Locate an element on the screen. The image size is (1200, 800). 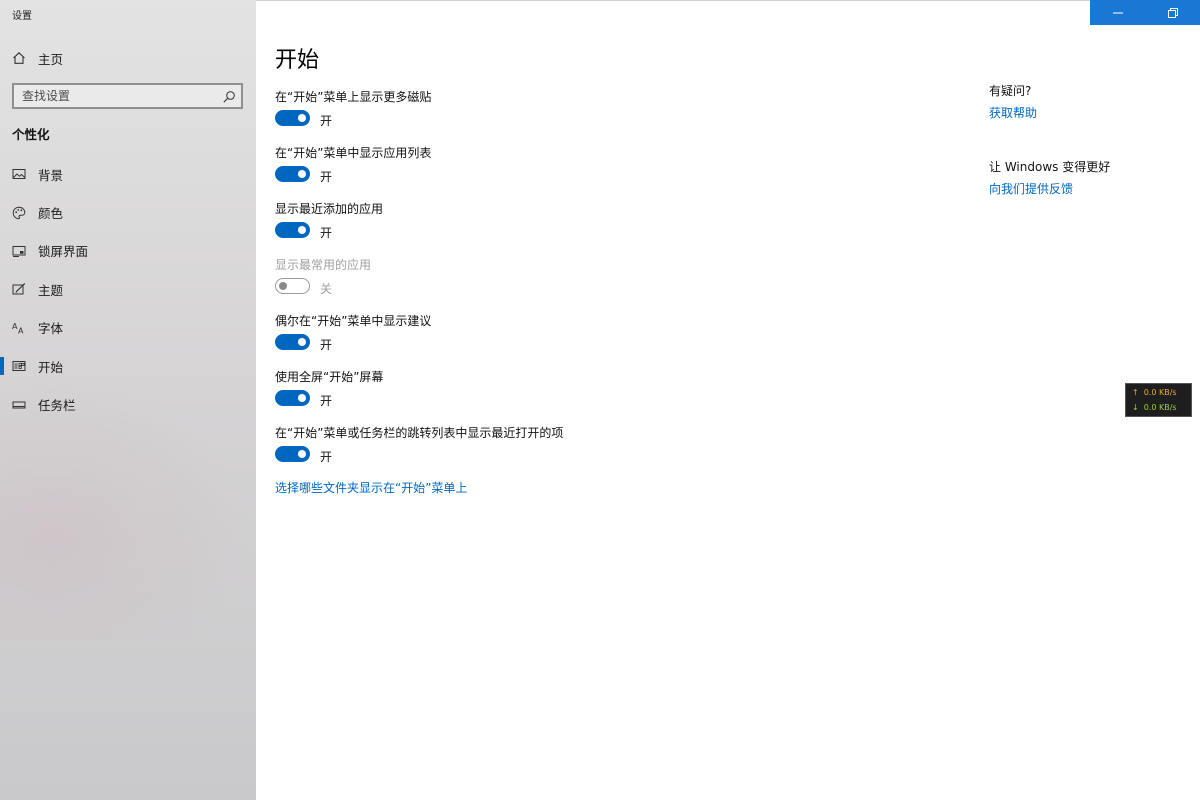
top-border is located at coordinates (728, 0).